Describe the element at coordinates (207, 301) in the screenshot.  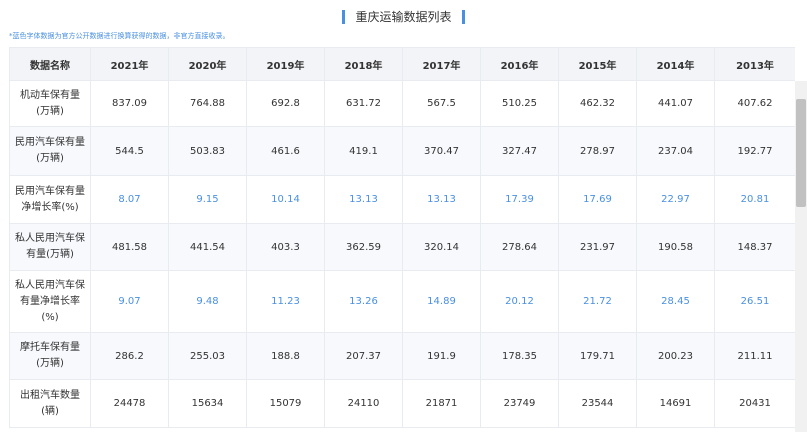
I see `table-cell-derived: 9.48` at that location.